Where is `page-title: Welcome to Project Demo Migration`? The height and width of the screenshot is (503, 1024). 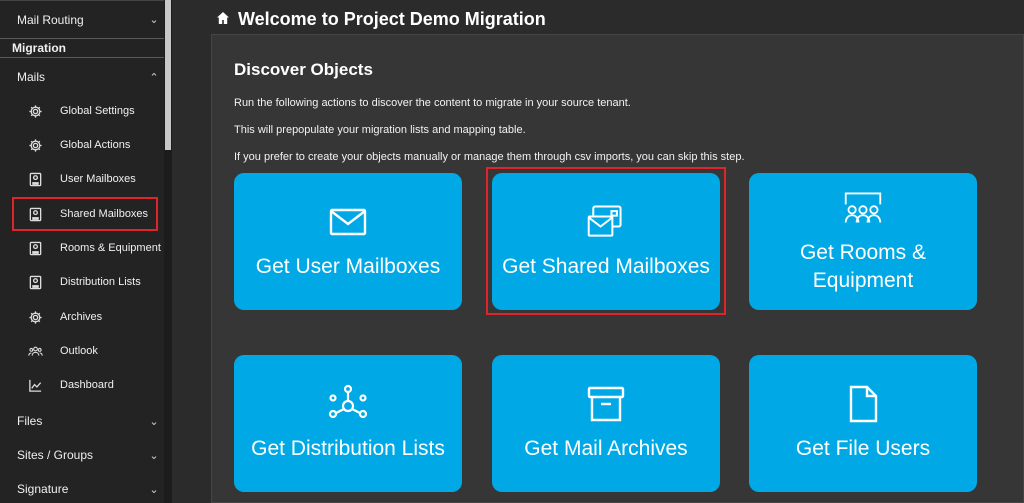
page-title: Welcome to Project Demo Migration is located at coordinates (381, 19).